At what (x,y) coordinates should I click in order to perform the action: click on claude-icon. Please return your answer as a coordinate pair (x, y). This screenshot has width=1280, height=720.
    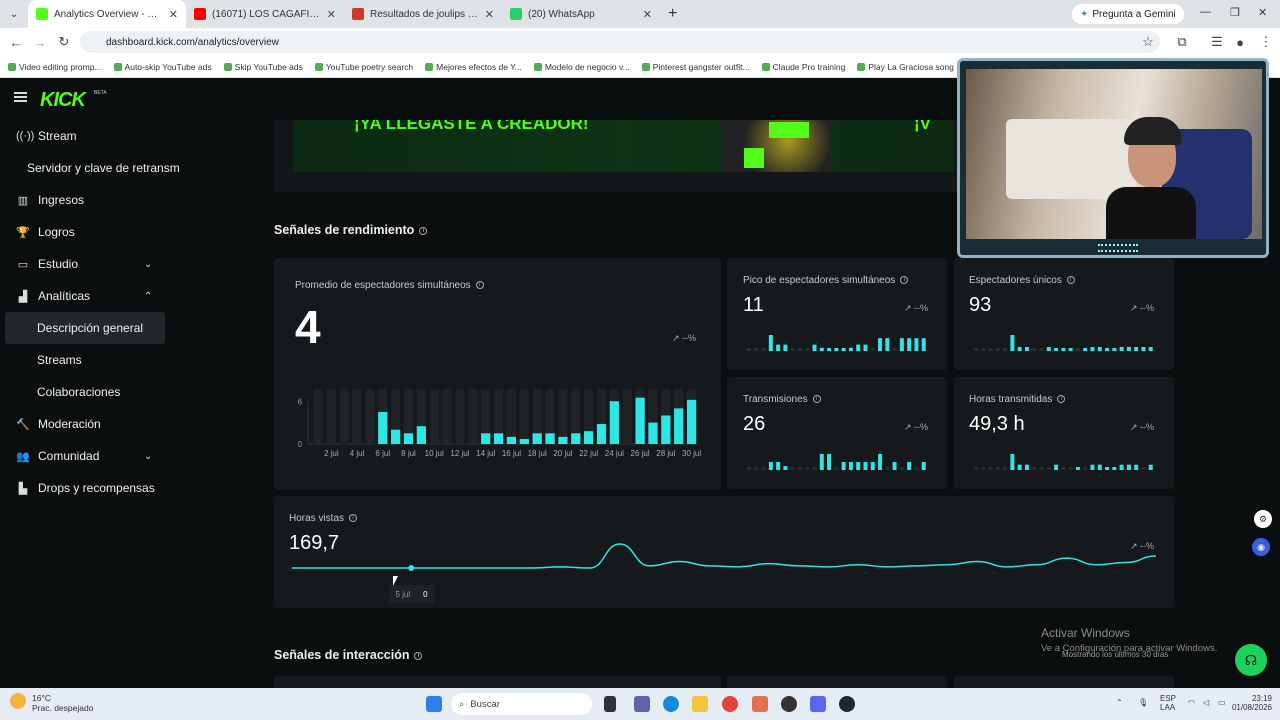
    Looking at the image, I should click on (760, 704).